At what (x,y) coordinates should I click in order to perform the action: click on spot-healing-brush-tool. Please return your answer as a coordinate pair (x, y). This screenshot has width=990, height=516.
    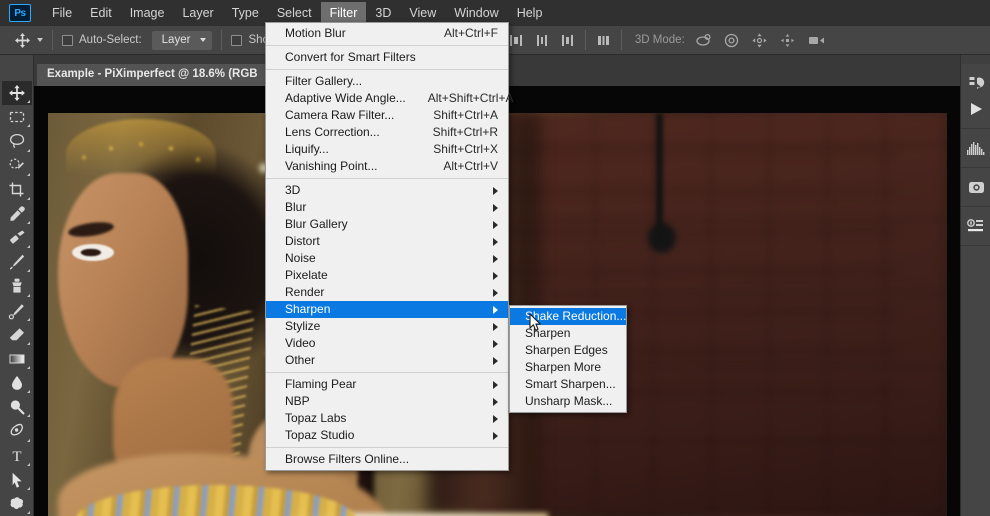
    Looking at the image, I should click on (17, 238).